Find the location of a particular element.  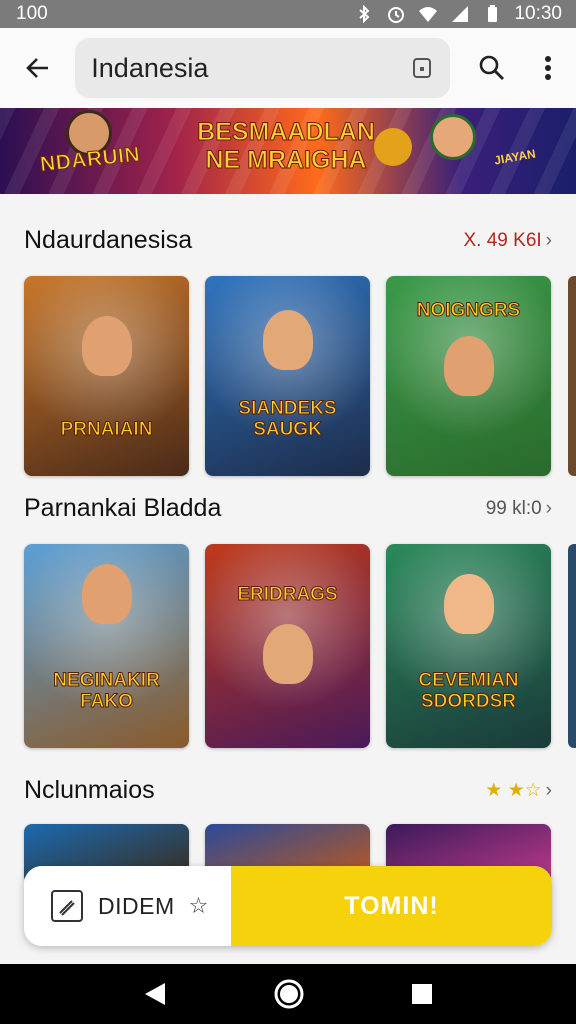

section-title: Ndaurdanesisa is located at coordinates (108, 240).